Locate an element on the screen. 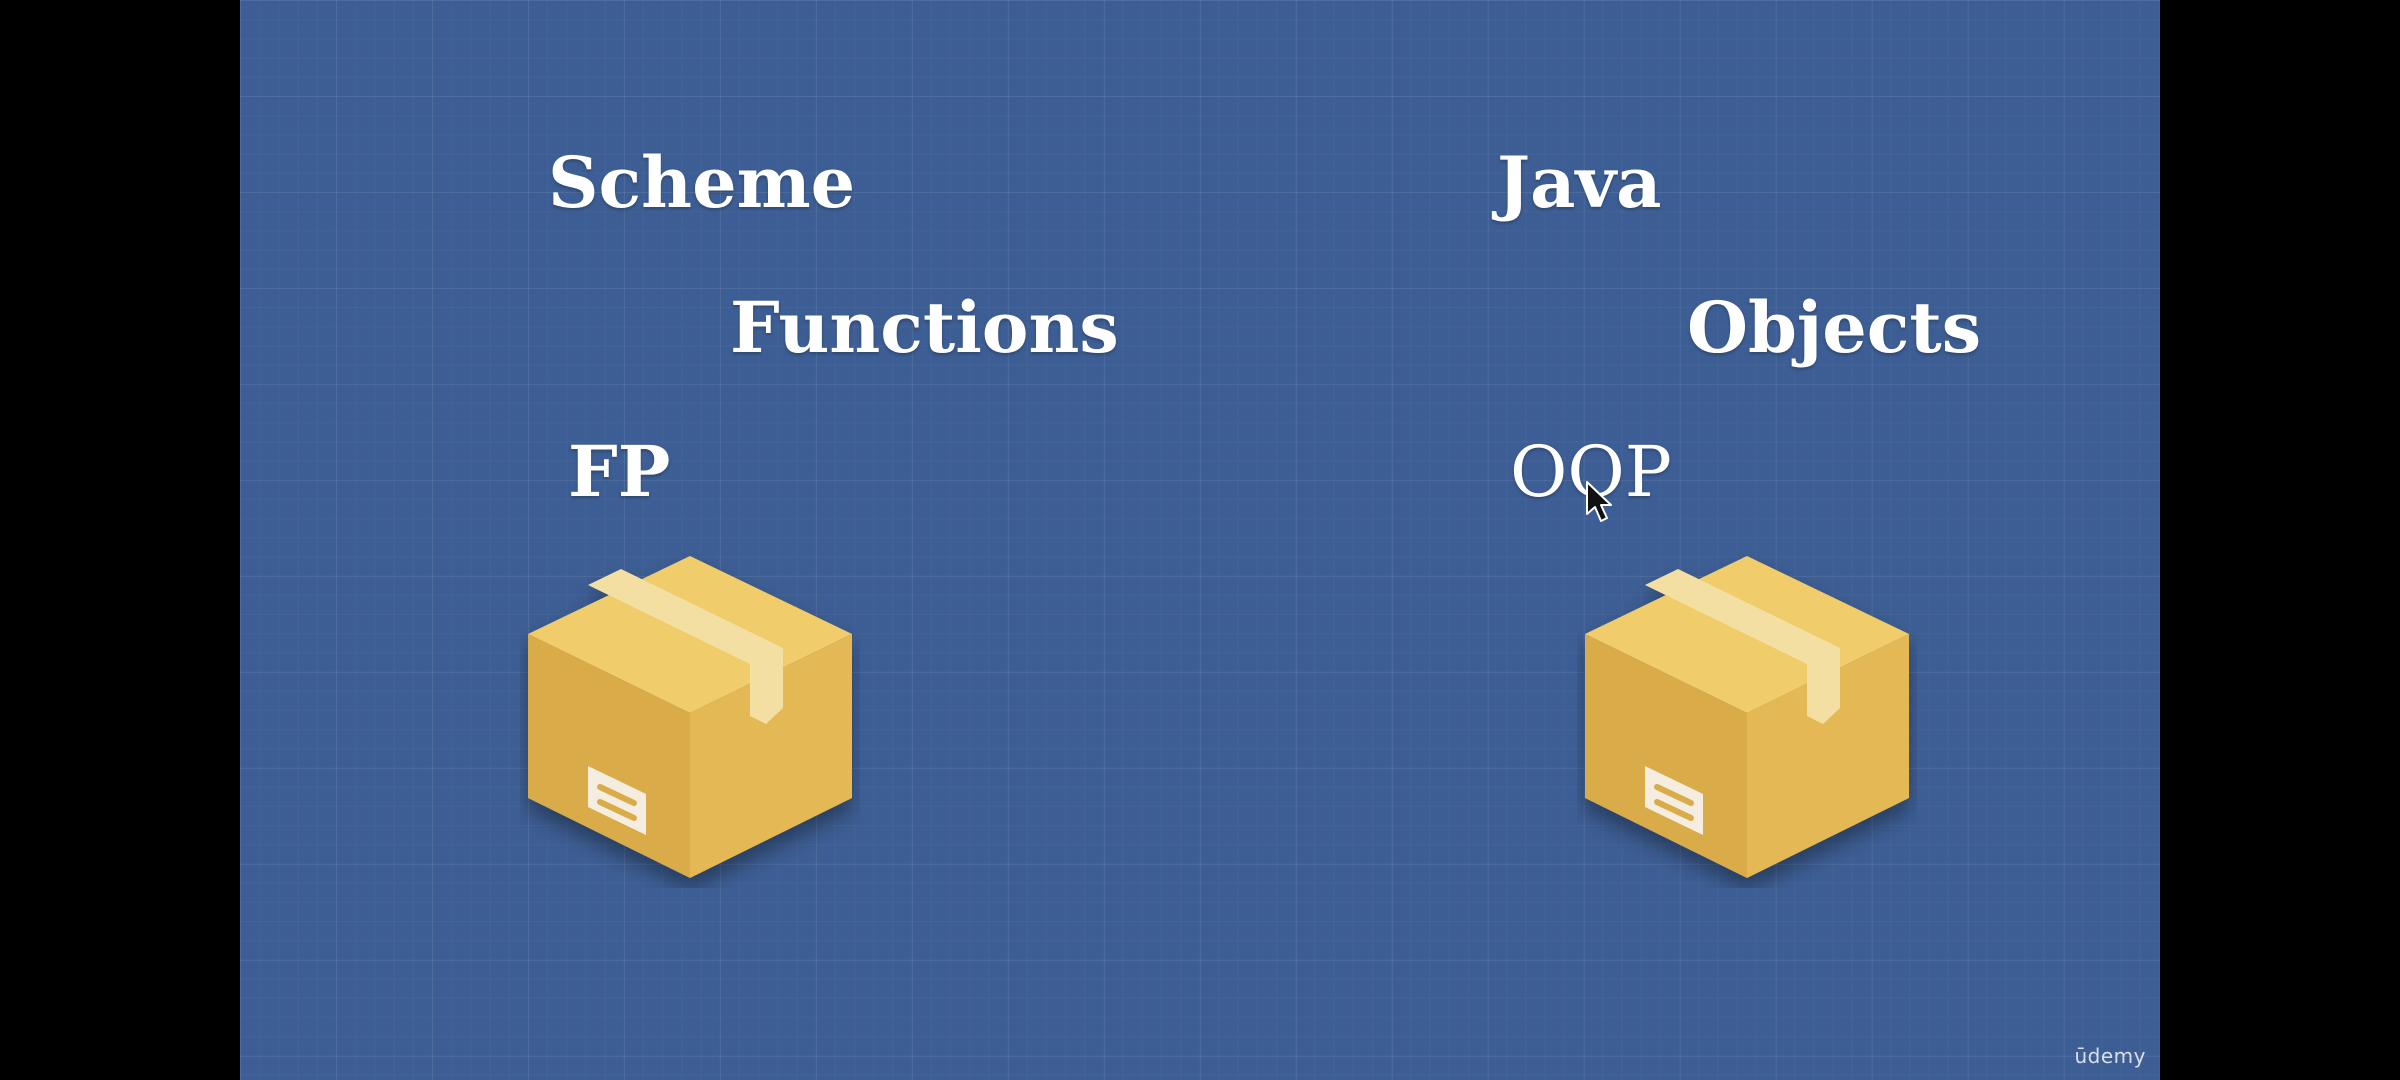  fp-box-icon is located at coordinates (690, 717).